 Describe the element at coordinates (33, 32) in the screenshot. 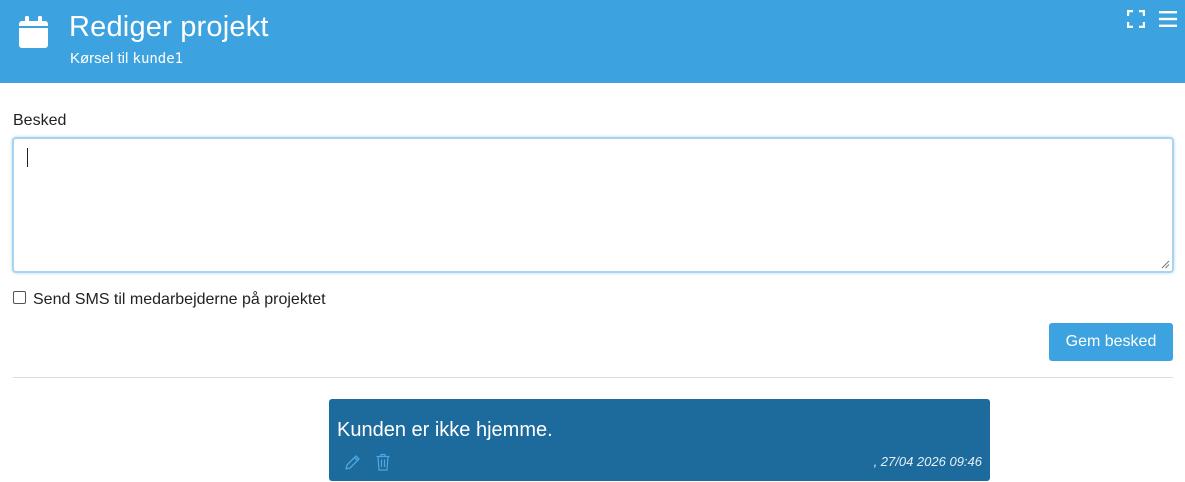

I see `calendar-icon` at that location.